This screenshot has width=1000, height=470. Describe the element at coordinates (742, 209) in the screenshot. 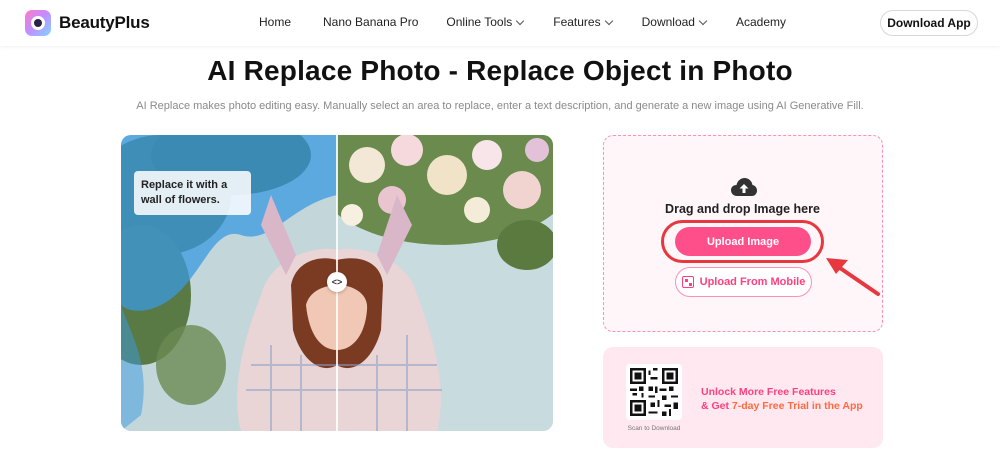

I see `drag-drop-text: Drag and drop Image here` at that location.